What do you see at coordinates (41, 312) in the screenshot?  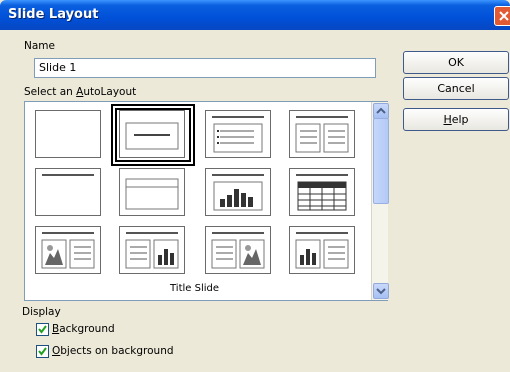 I see `display-label: Display` at bounding box center [41, 312].